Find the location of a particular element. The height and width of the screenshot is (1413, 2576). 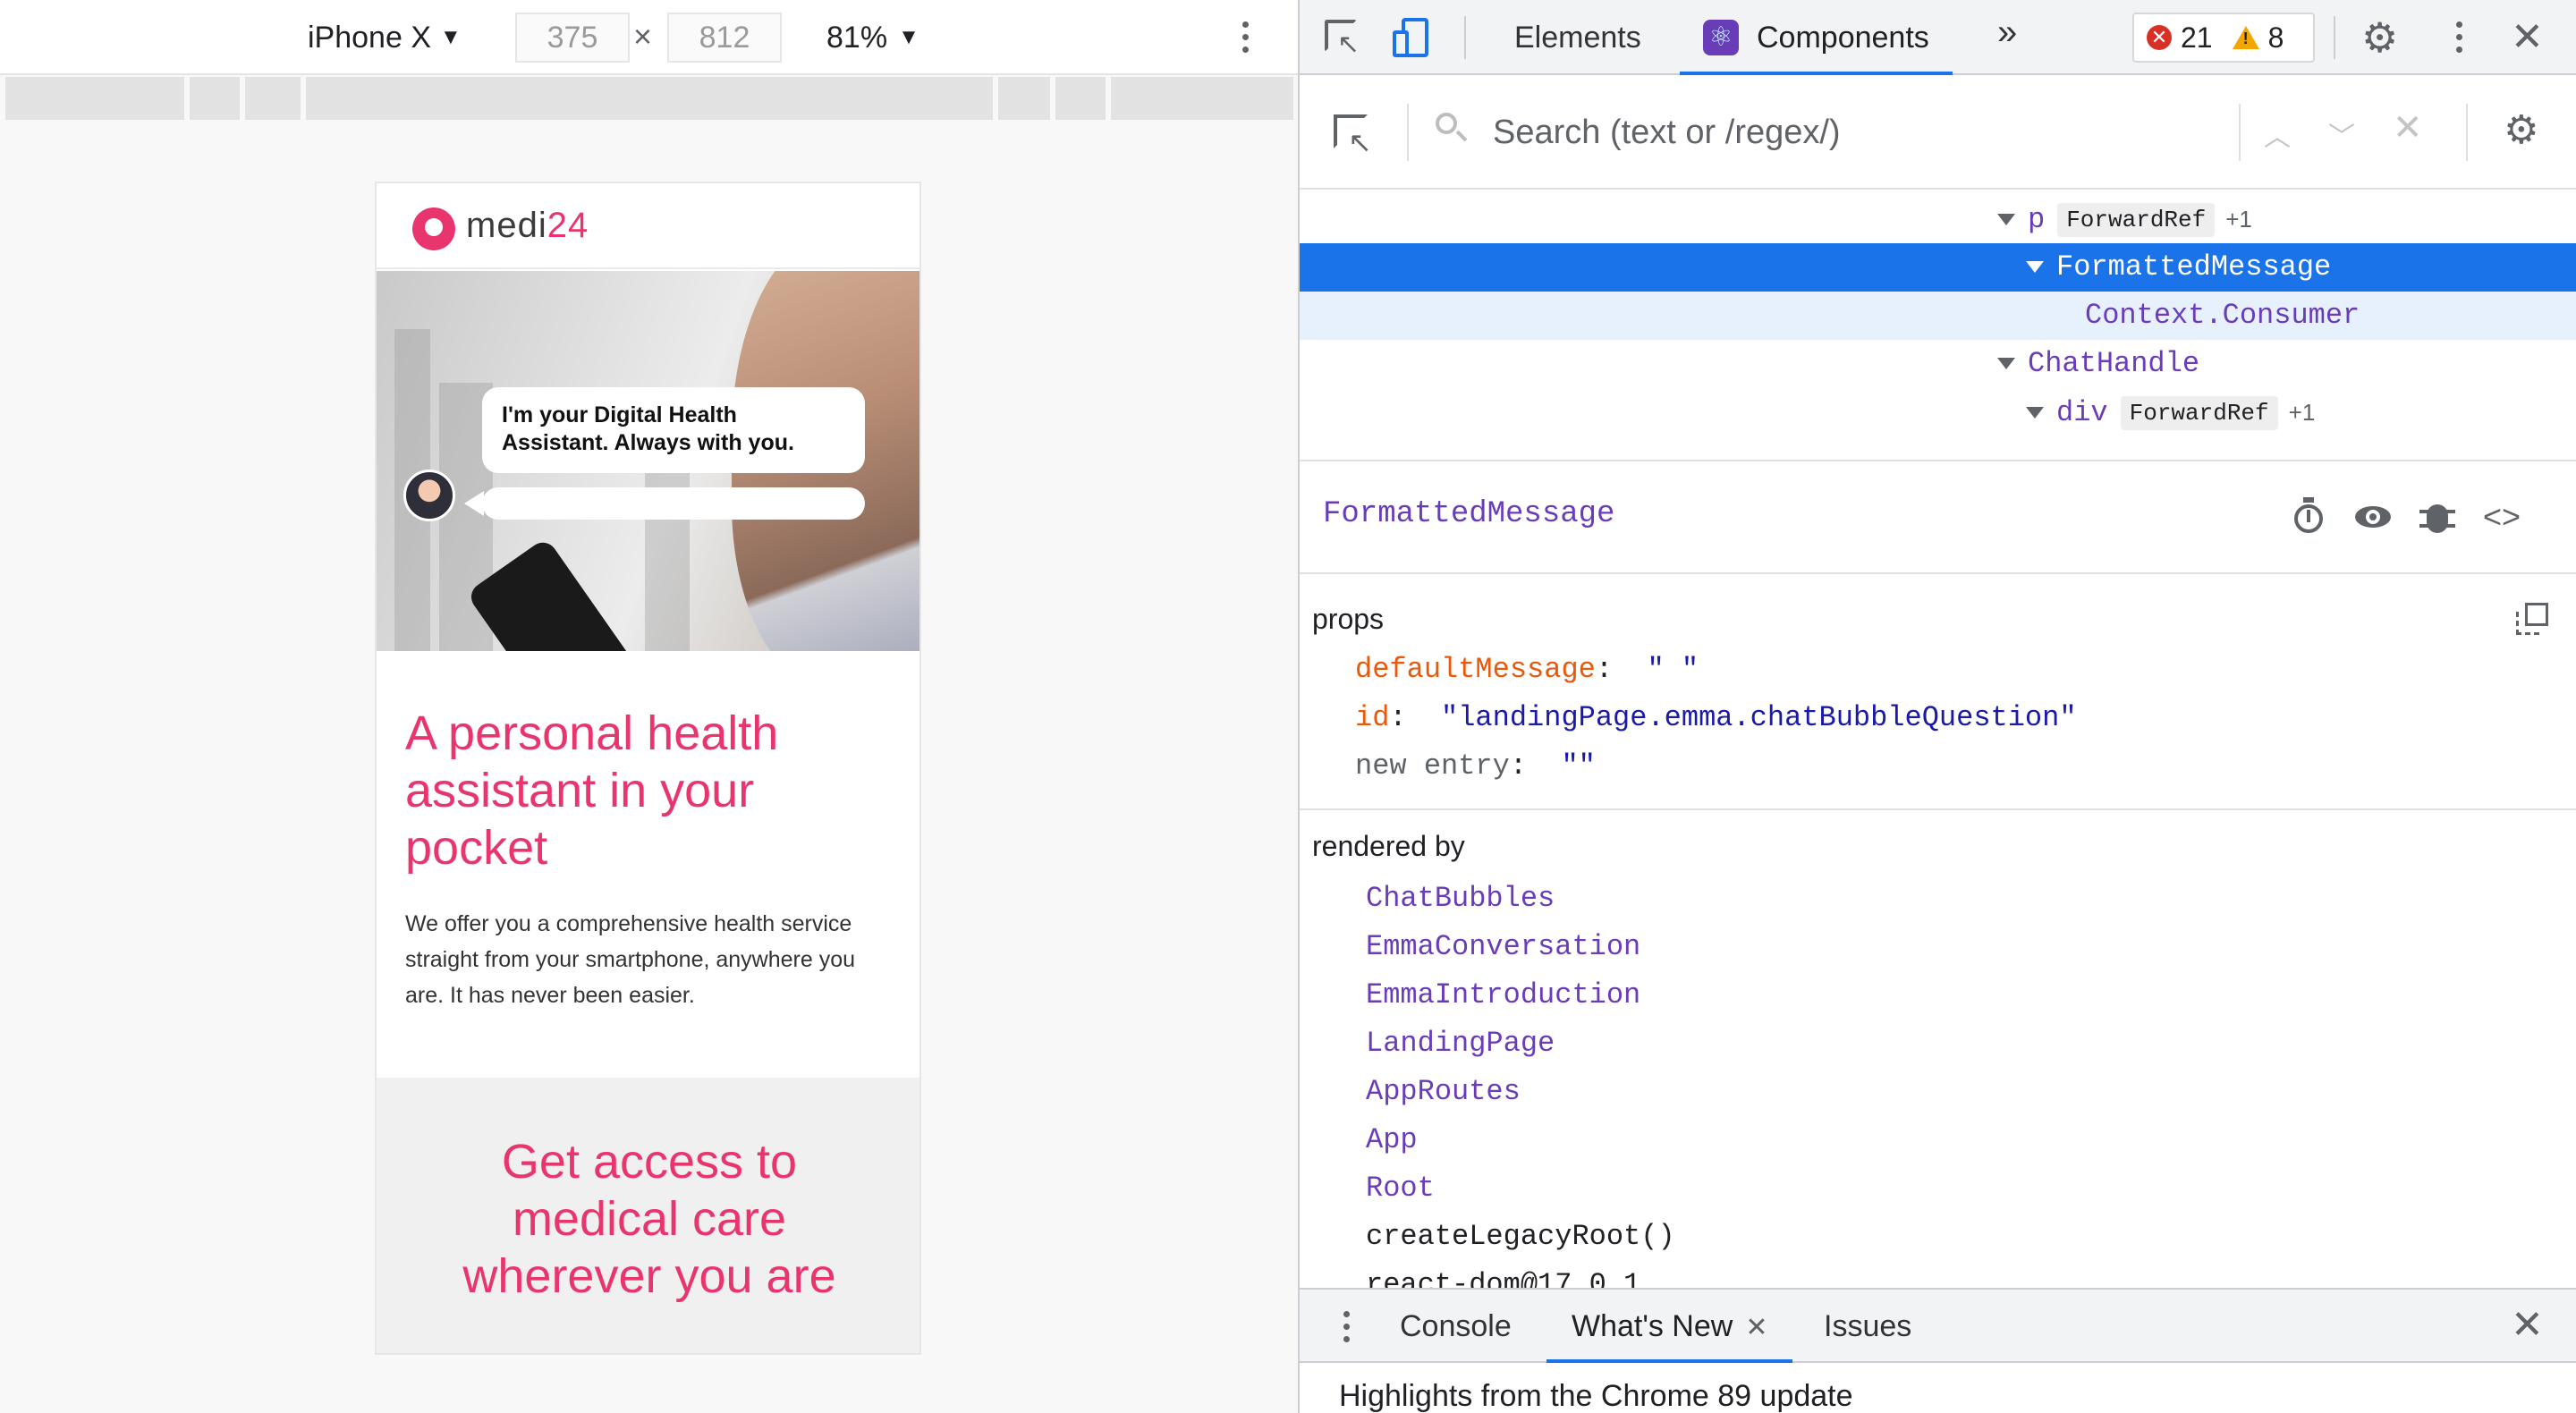

issue-counter: ✕ 21 ! 8 is located at coordinates (2223, 38).